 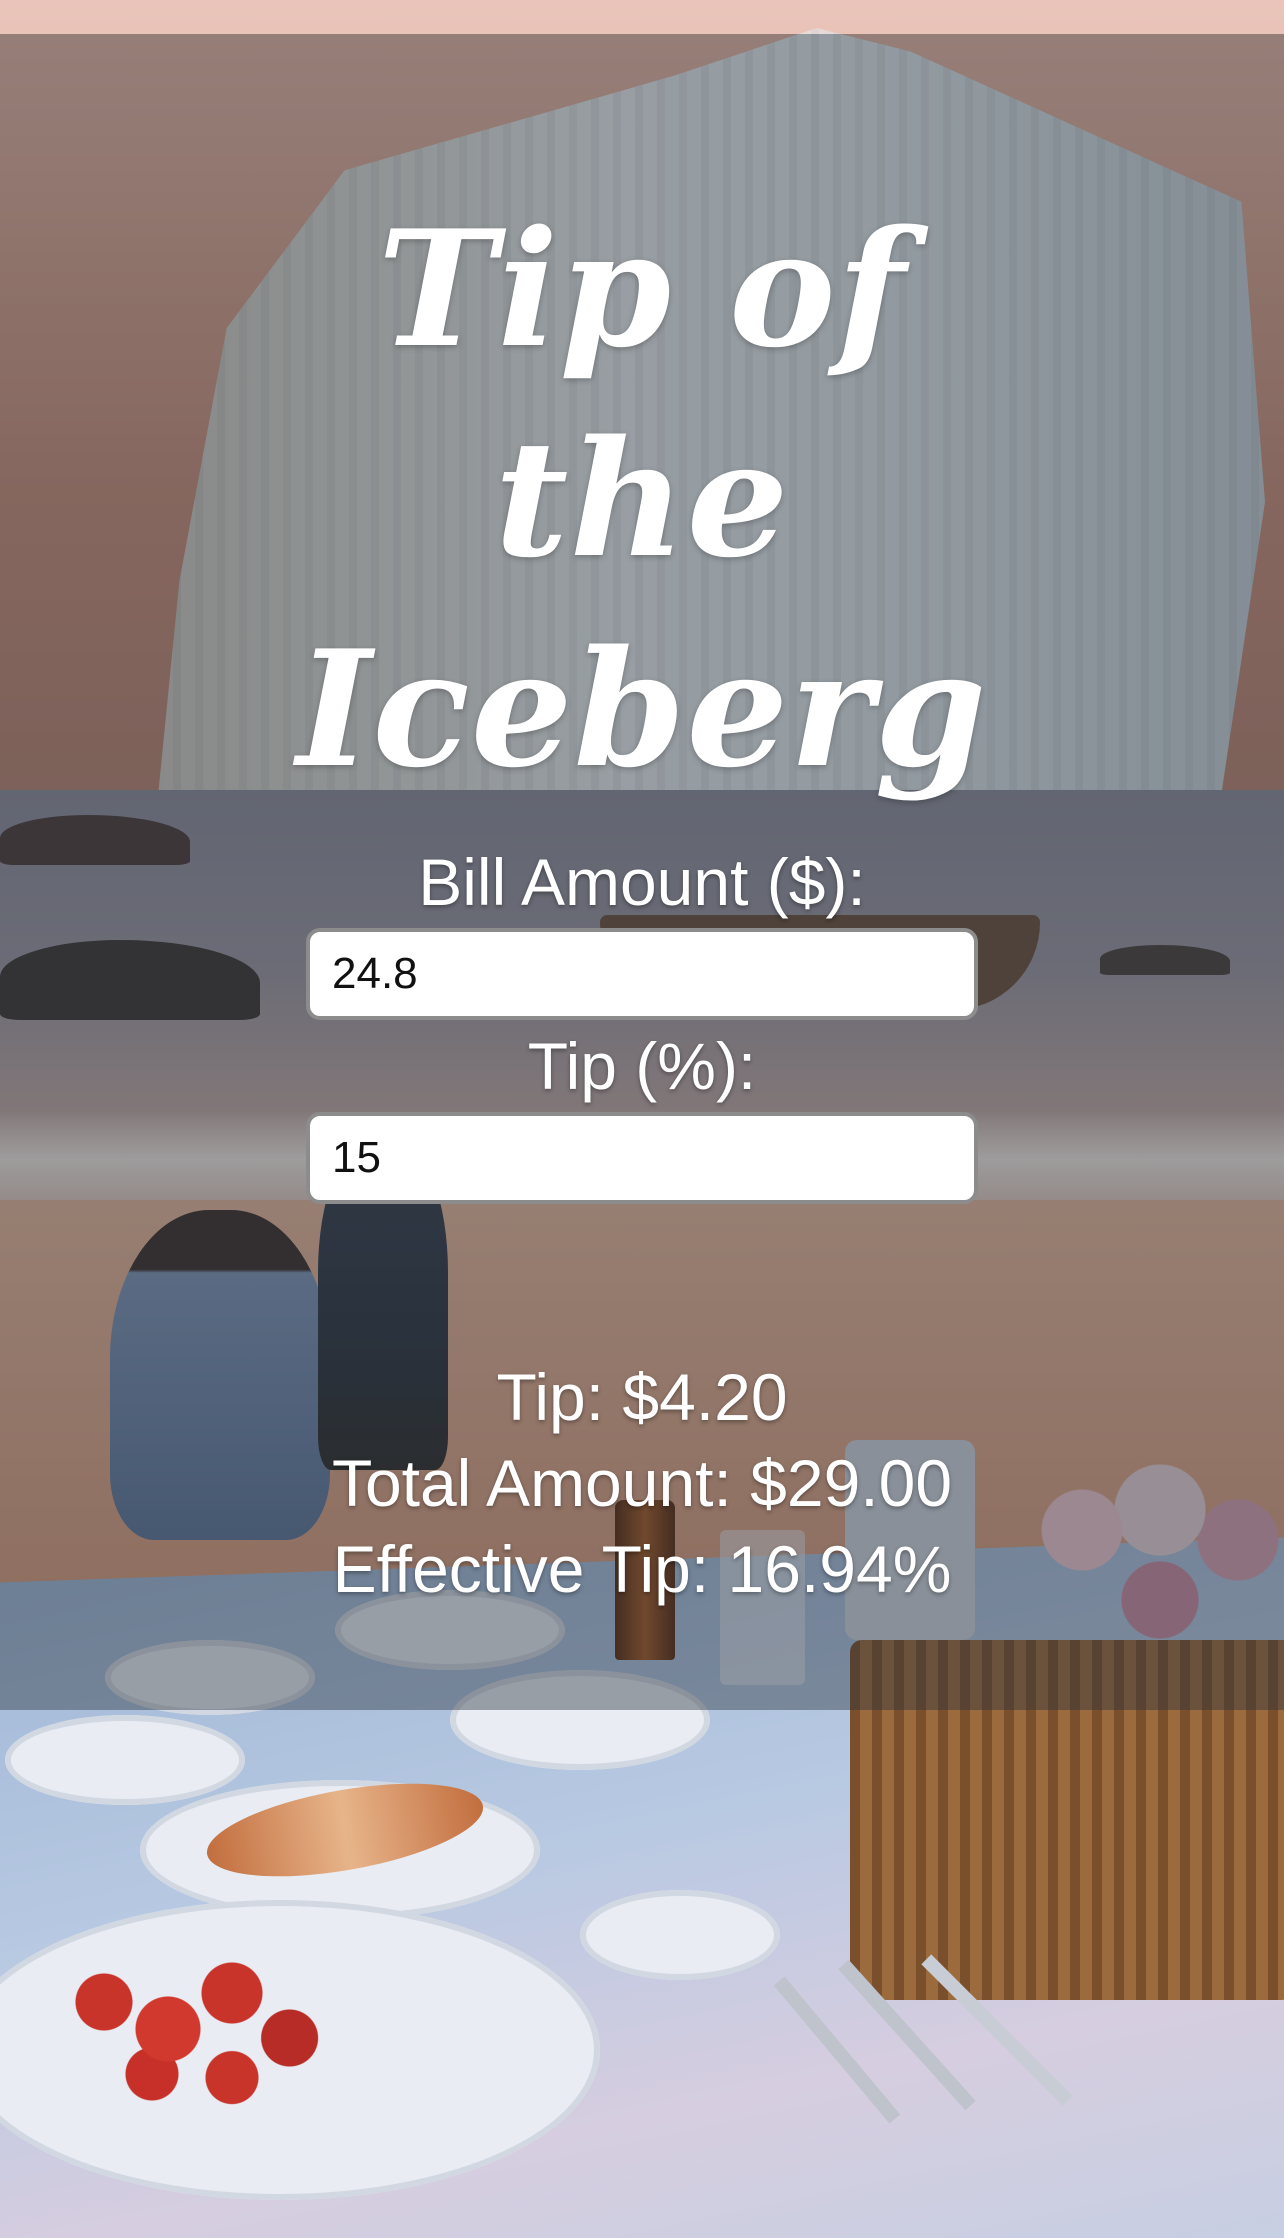 What do you see at coordinates (642, 974) in the screenshot?
I see `bill-amount-input` at bounding box center [642, 974].